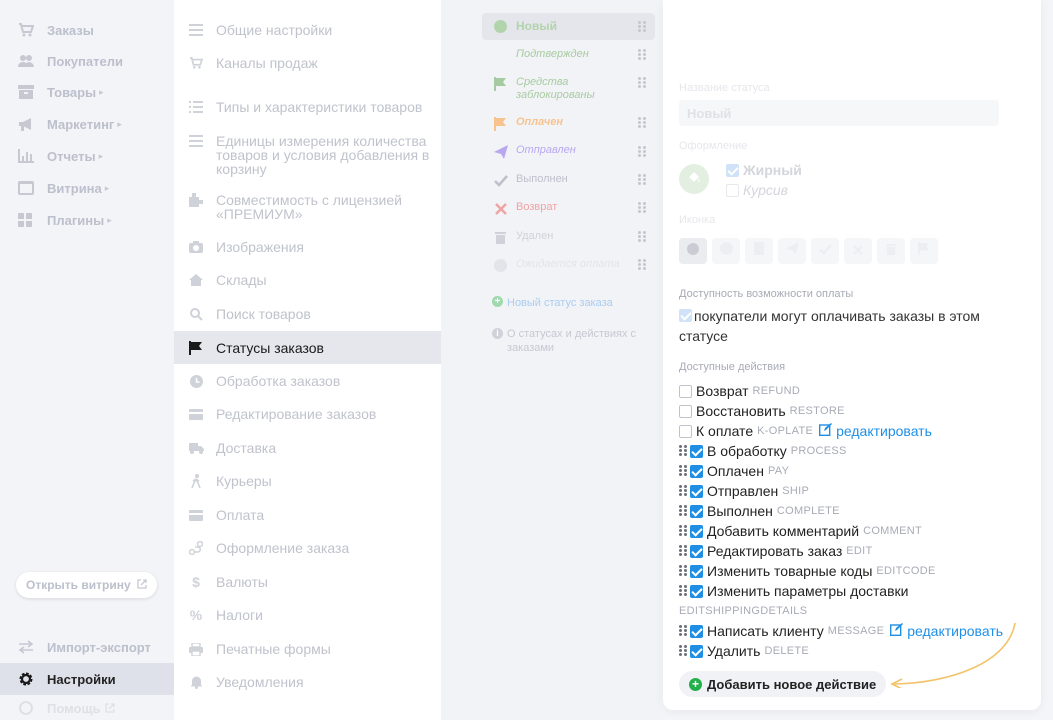  Describe the element at coordinates (732, 190) in the screenshot. I see `italic-checkbox` at that location.